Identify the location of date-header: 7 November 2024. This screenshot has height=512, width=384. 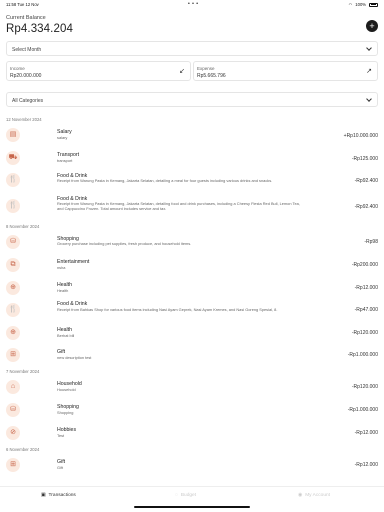
(23, 371).